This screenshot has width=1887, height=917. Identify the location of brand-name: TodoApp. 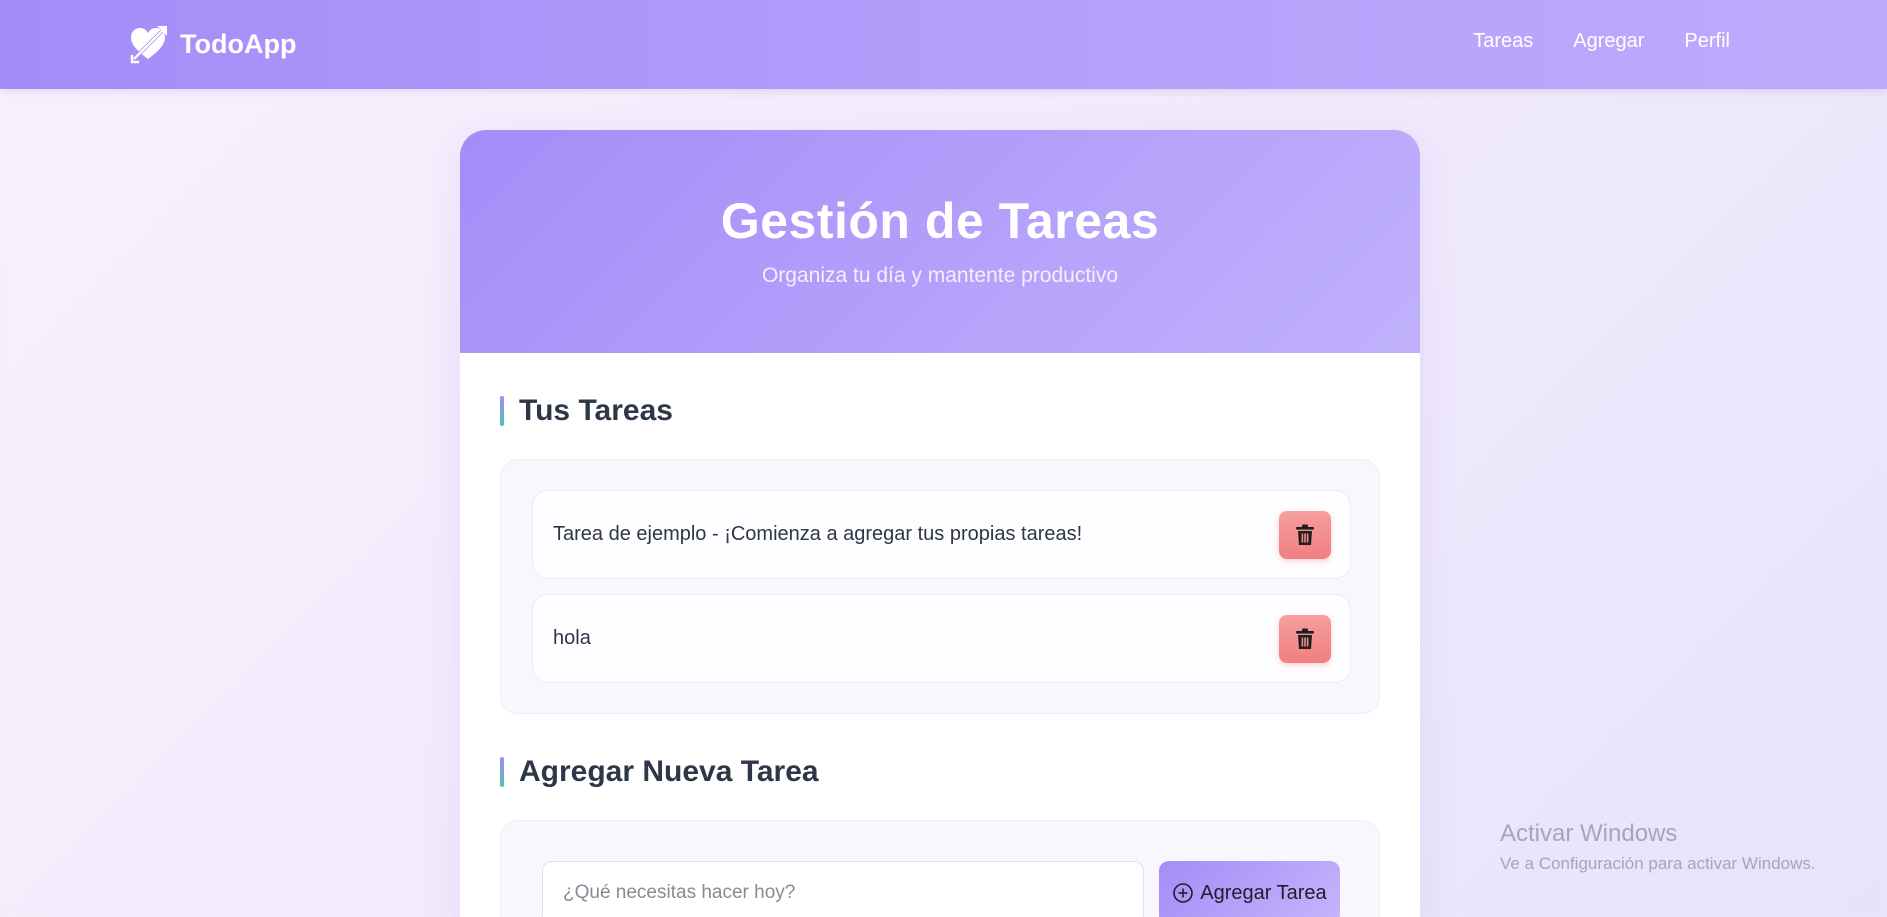
(238, 43).